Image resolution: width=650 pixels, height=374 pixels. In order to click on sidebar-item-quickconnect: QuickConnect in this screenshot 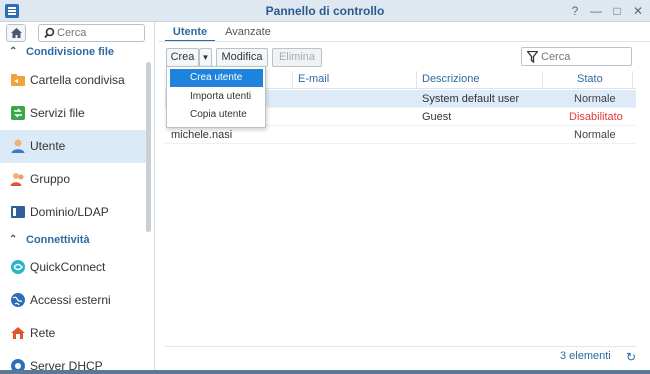, I will do `click(73, 267)`.